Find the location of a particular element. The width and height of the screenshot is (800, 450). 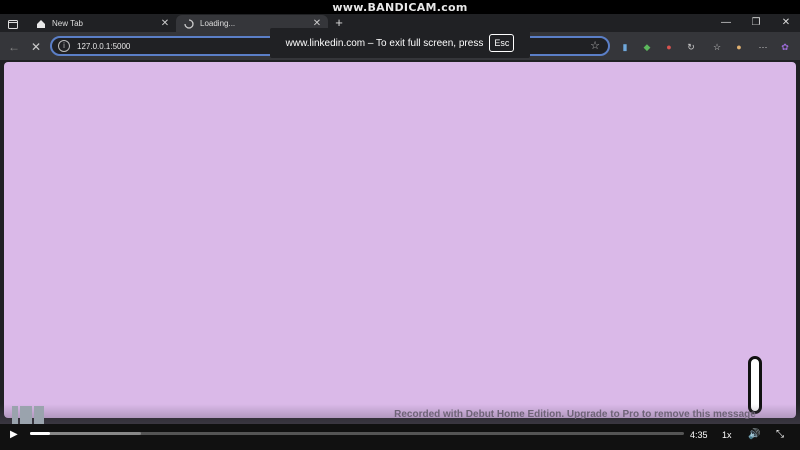

url-text: 127.0.0.1:5000 is located at coordinates (103, 46).